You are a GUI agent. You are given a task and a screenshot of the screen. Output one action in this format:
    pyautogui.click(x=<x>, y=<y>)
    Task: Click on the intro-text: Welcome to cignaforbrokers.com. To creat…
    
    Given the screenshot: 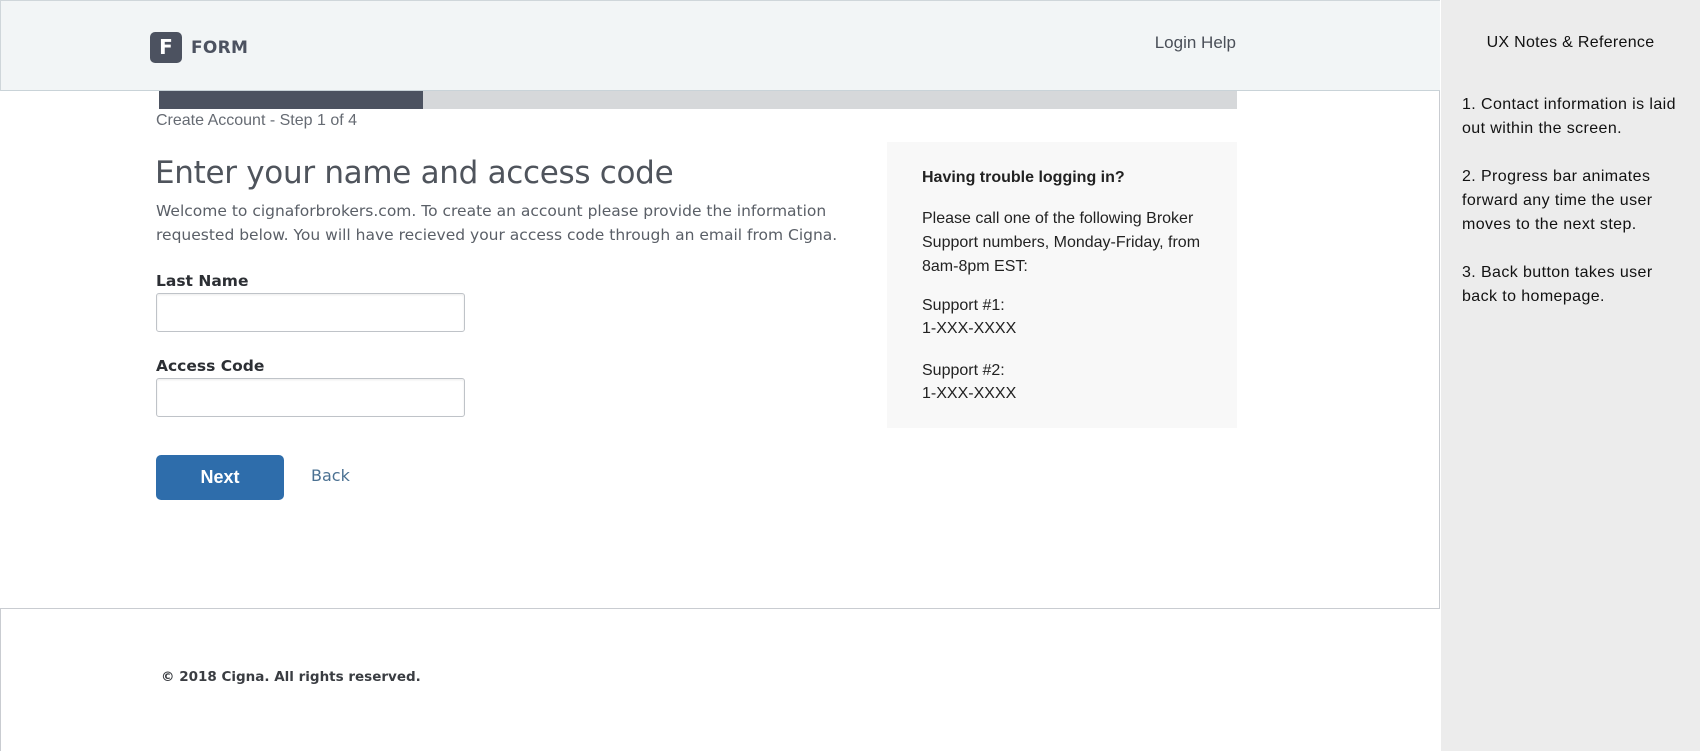 What is the action you would take?
    pyautogui.click(x=497, y=223)
    